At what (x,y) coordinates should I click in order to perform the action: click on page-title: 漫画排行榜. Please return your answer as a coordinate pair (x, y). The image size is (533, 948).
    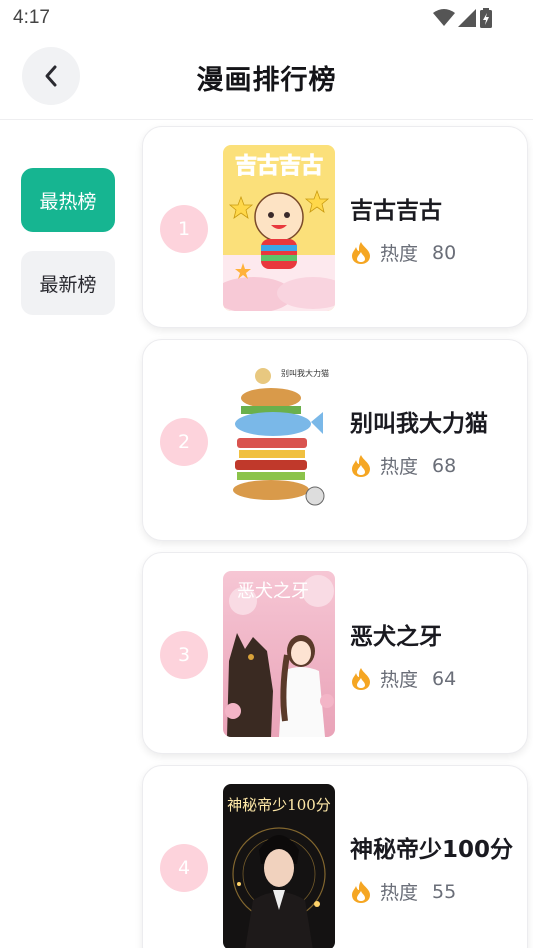
    Looking at the image, I should click on (266, 80).